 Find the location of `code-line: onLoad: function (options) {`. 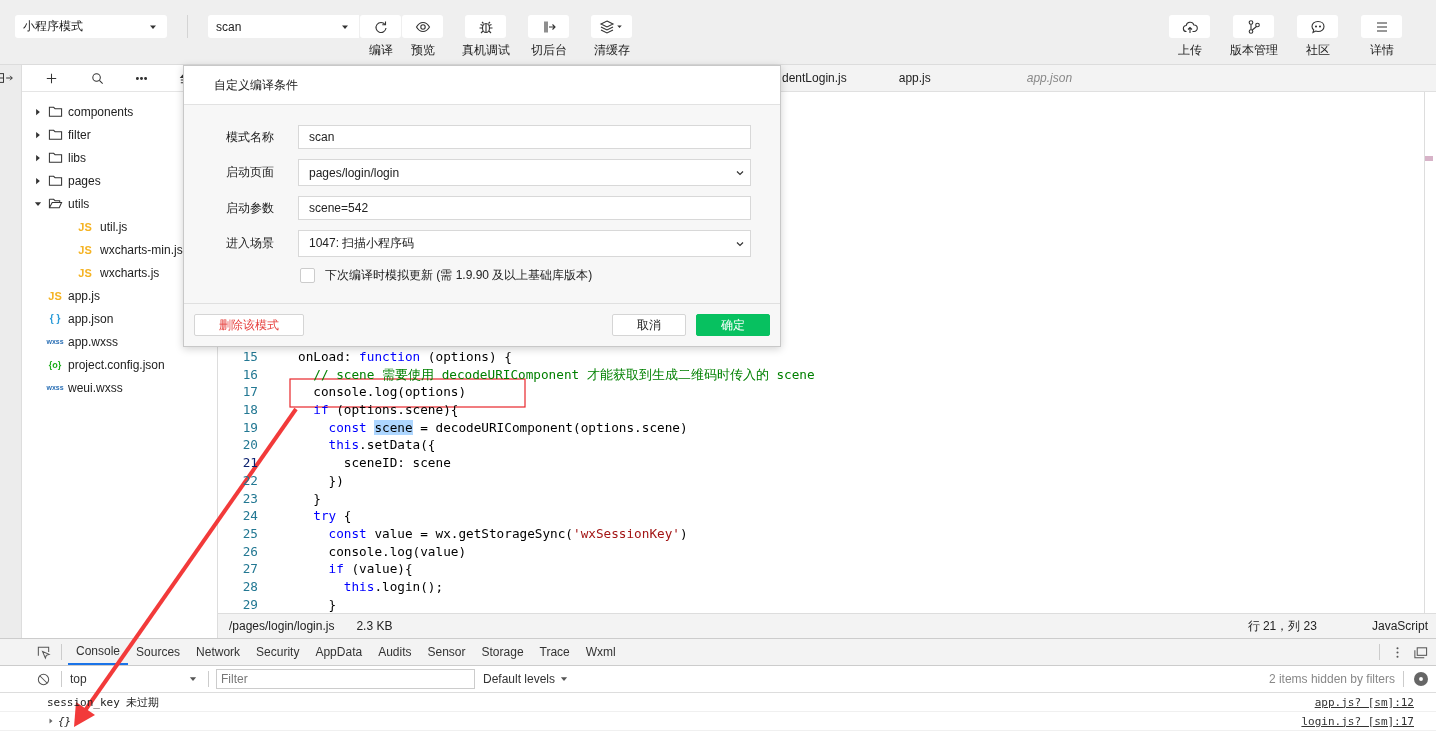

code-line: onLoad: function (options) { is located at coordinates (405, 357).